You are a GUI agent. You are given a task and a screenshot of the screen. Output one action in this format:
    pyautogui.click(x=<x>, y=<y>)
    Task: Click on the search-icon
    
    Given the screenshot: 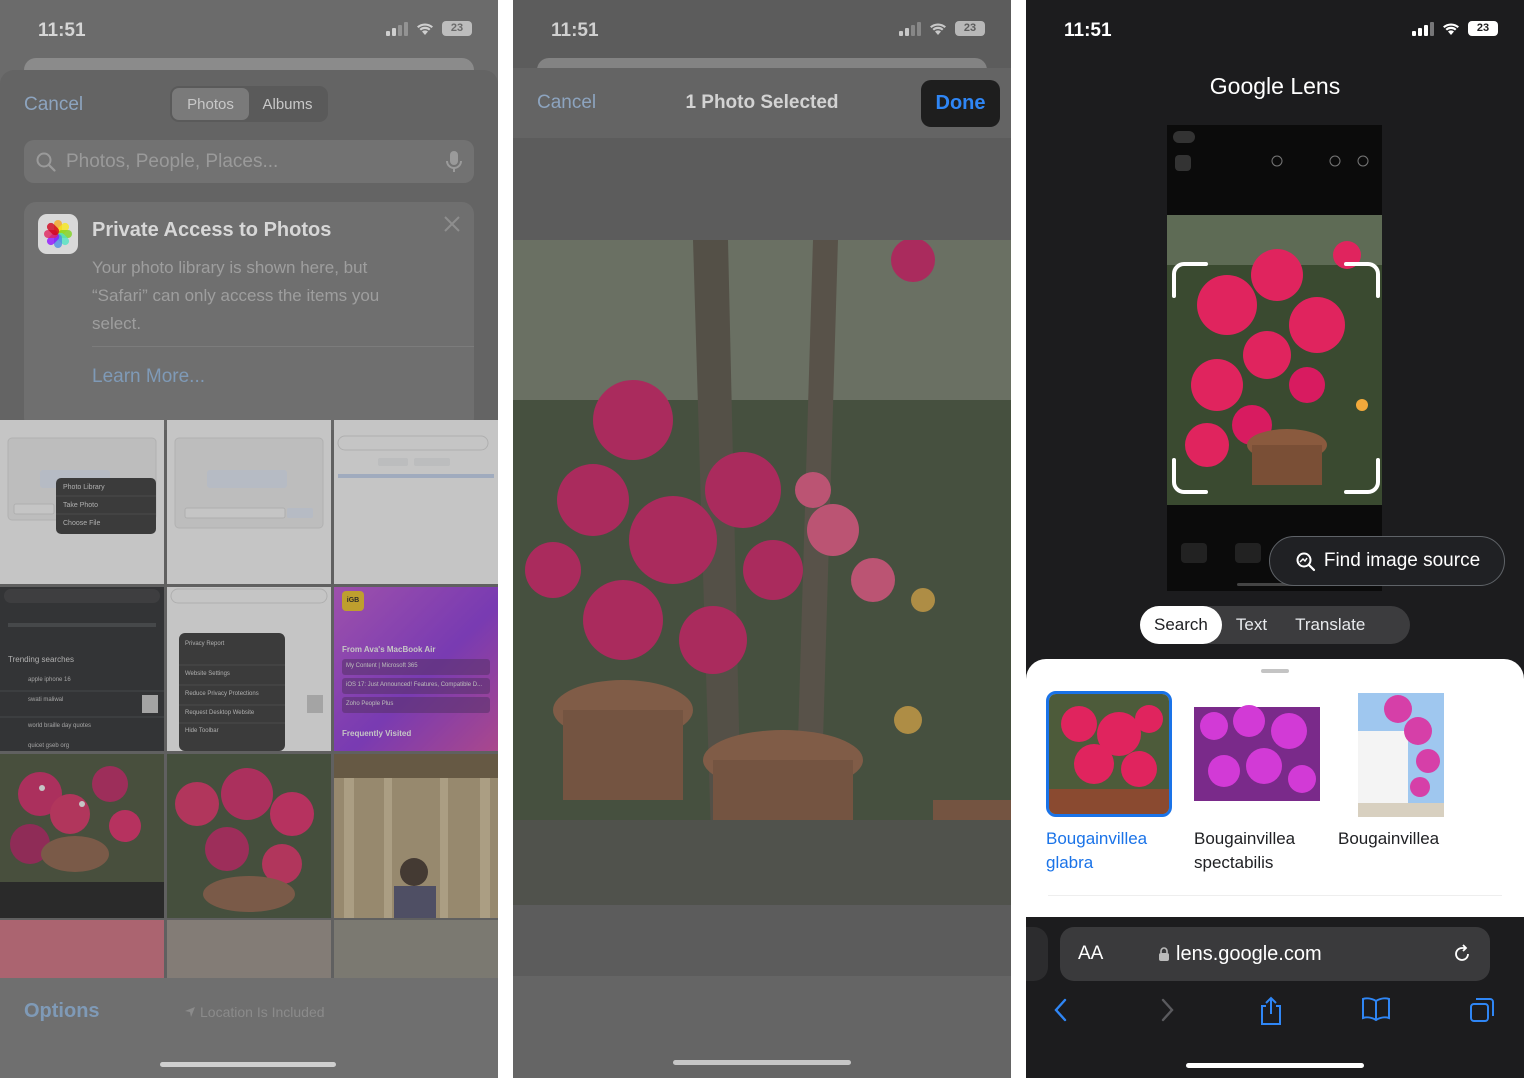 What is the action you would take?
    pyautogui.click(x=46, y=162)
    